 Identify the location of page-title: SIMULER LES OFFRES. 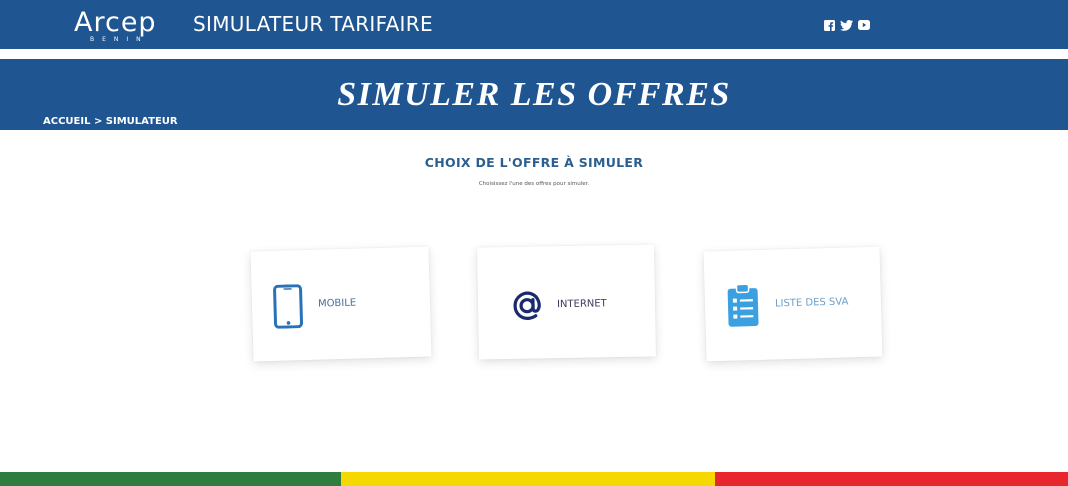
(534, 94).